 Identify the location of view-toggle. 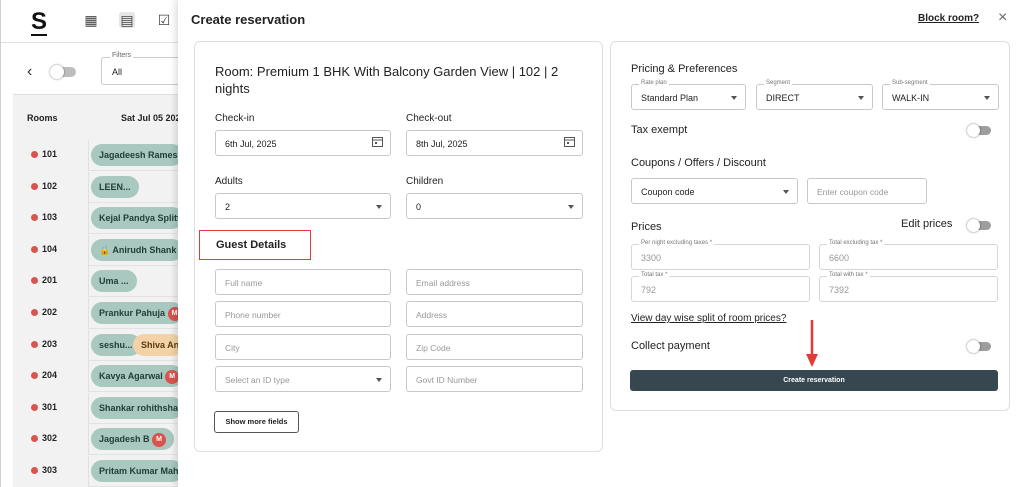
(63, 72).